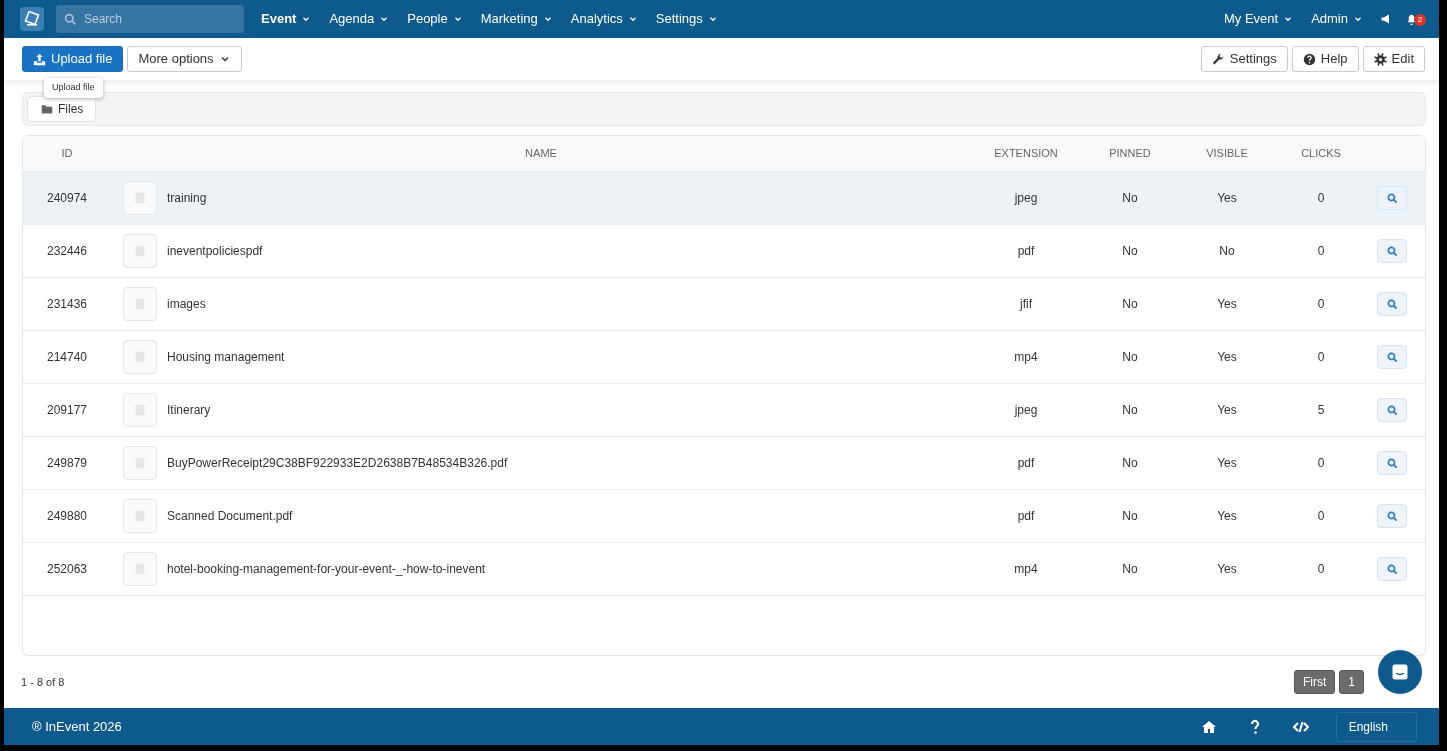 The image size is (1447, 751). I want to click on column-header: PINNED, so click(1130, 153).